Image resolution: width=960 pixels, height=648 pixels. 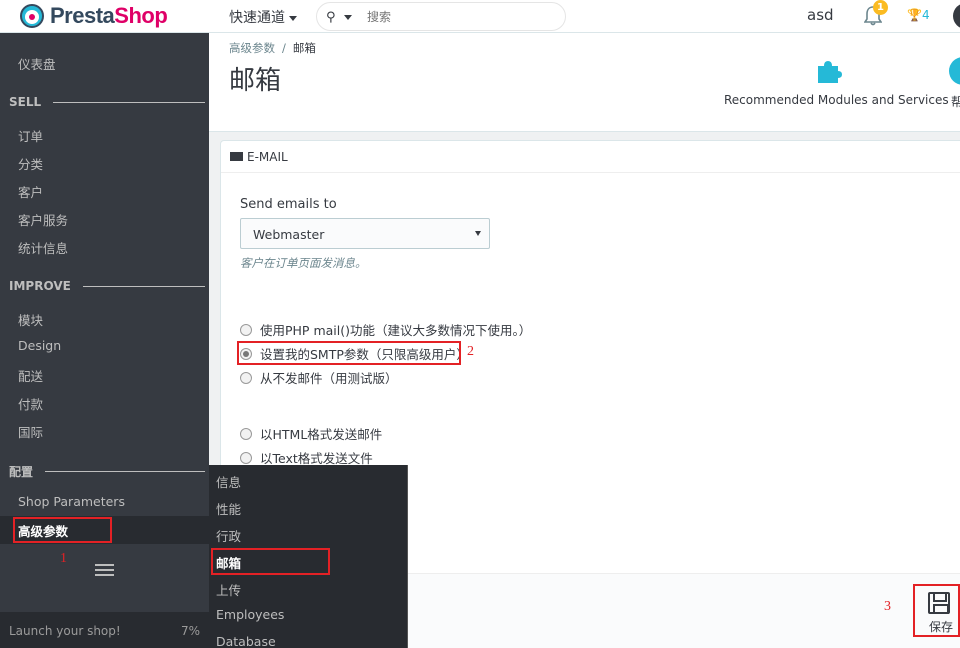 What do you see at coordinates (590, 157) in the screenshot?
I see `panel-header: E-MAIL` at bounding box center [590, 157].